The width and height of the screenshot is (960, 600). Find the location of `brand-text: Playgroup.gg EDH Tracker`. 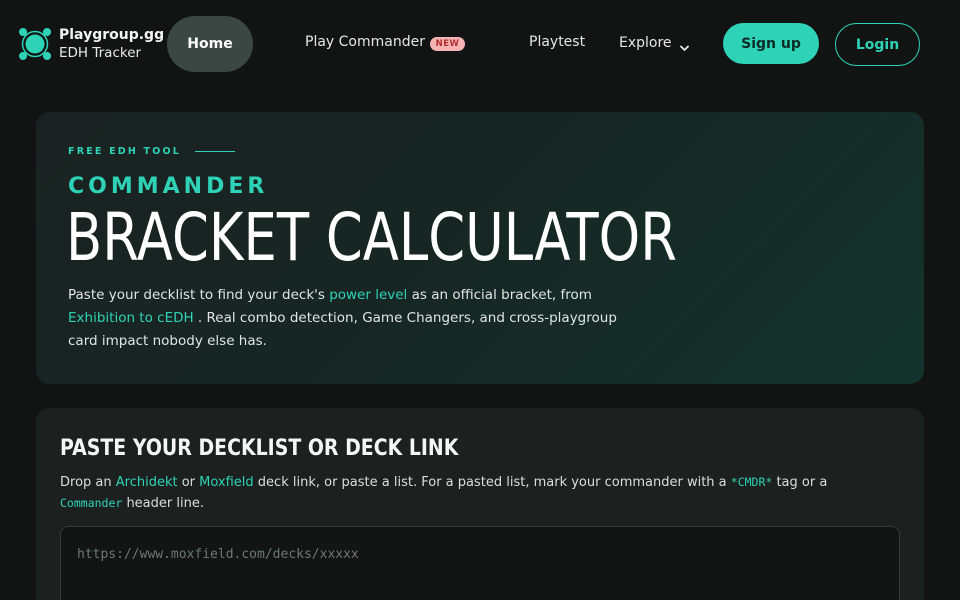

brand-text: Playgroup.gg EDH Tracker is located at coordinates (111, 44).